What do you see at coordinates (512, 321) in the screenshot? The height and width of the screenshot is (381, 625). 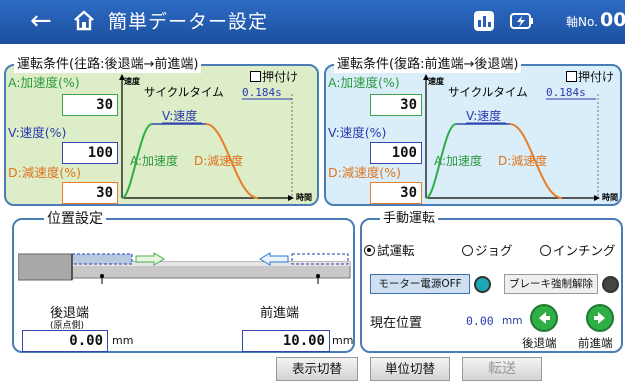 I see `current-pos-unit: mm` at bounding box center [512, 321].